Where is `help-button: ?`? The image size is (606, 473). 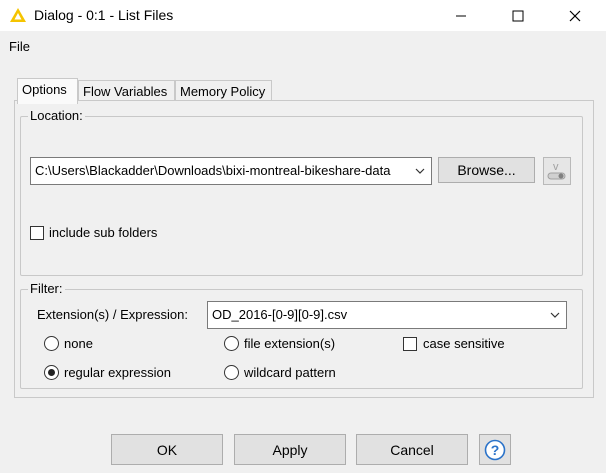 help-button: ? is located at coordinates (495, 449).